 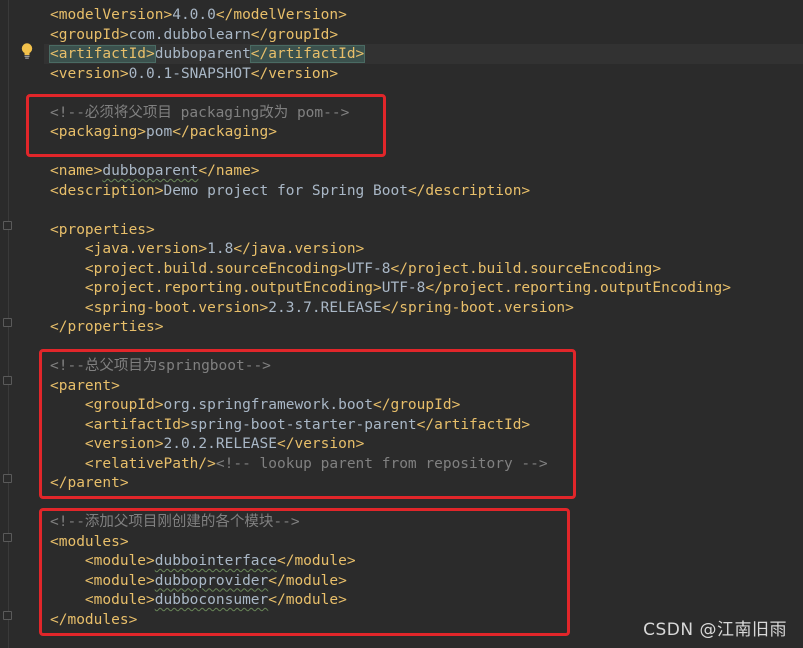 I want to click on code-token: </name>, so click(x=229, y=171).